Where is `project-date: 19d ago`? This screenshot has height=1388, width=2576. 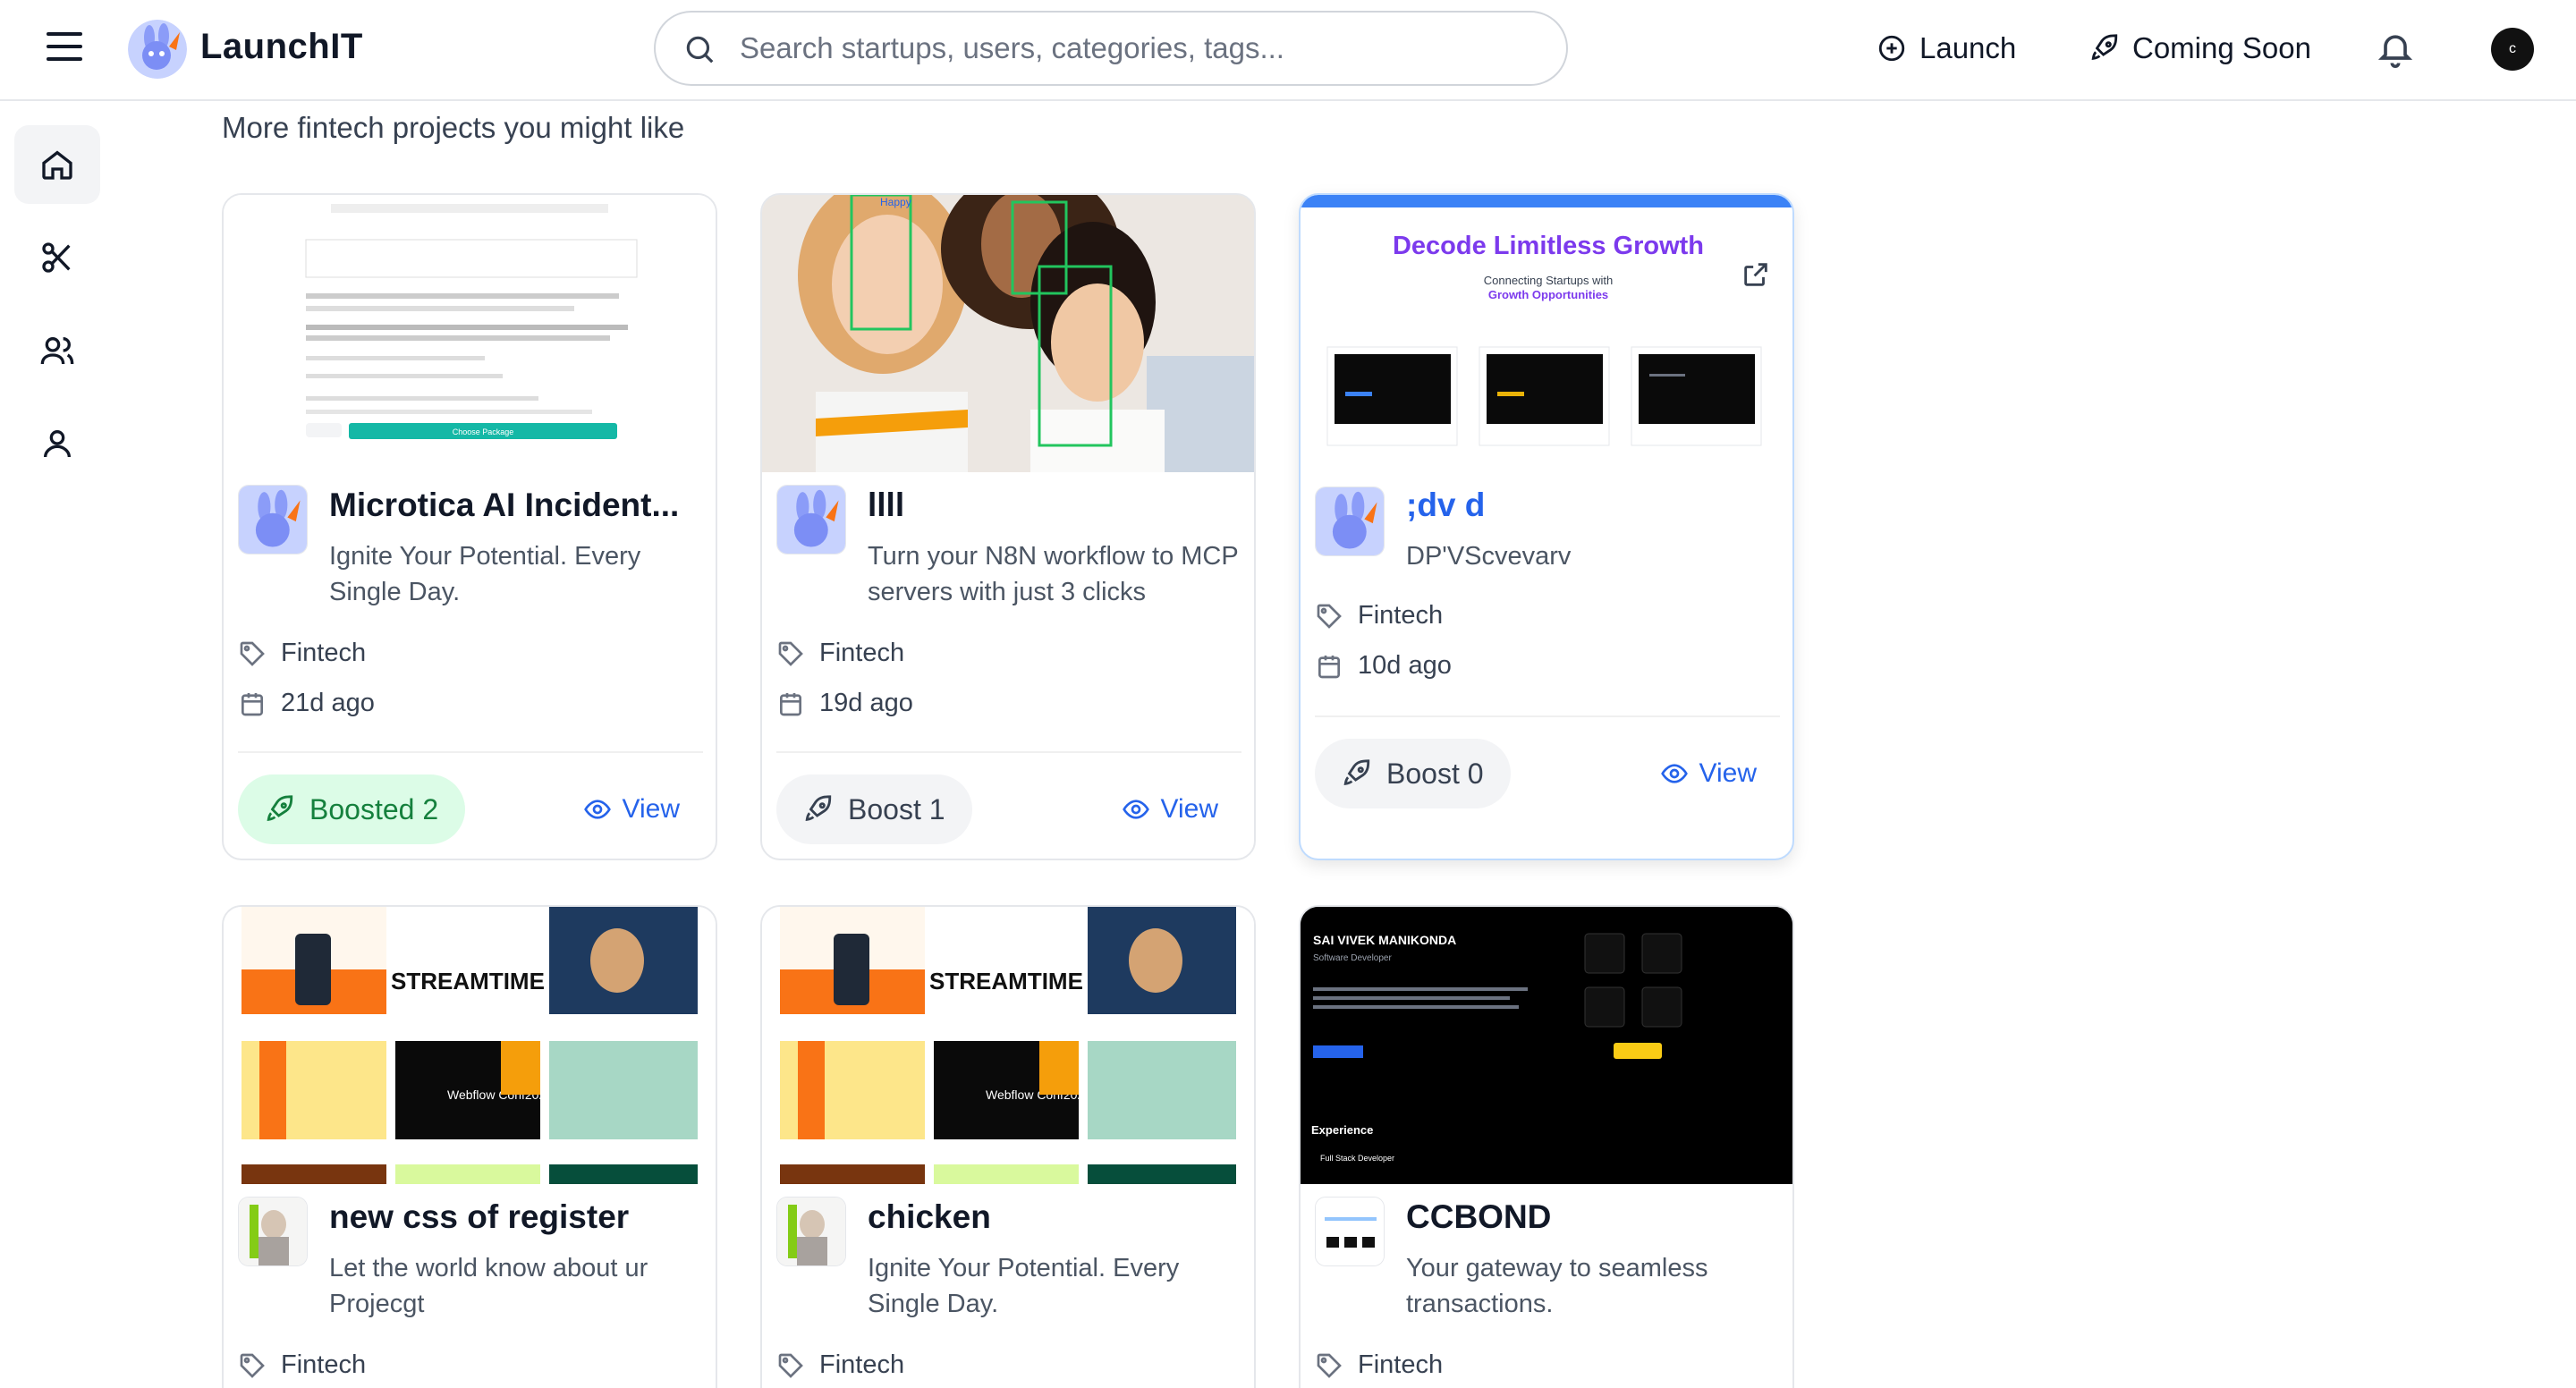 project-date: 19d ago is located at coordinates (844, 704).